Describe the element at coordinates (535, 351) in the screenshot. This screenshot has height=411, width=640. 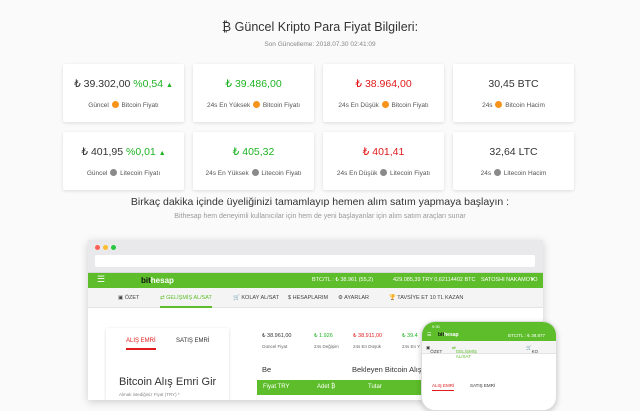
I see `nav-label: KO` at that location.